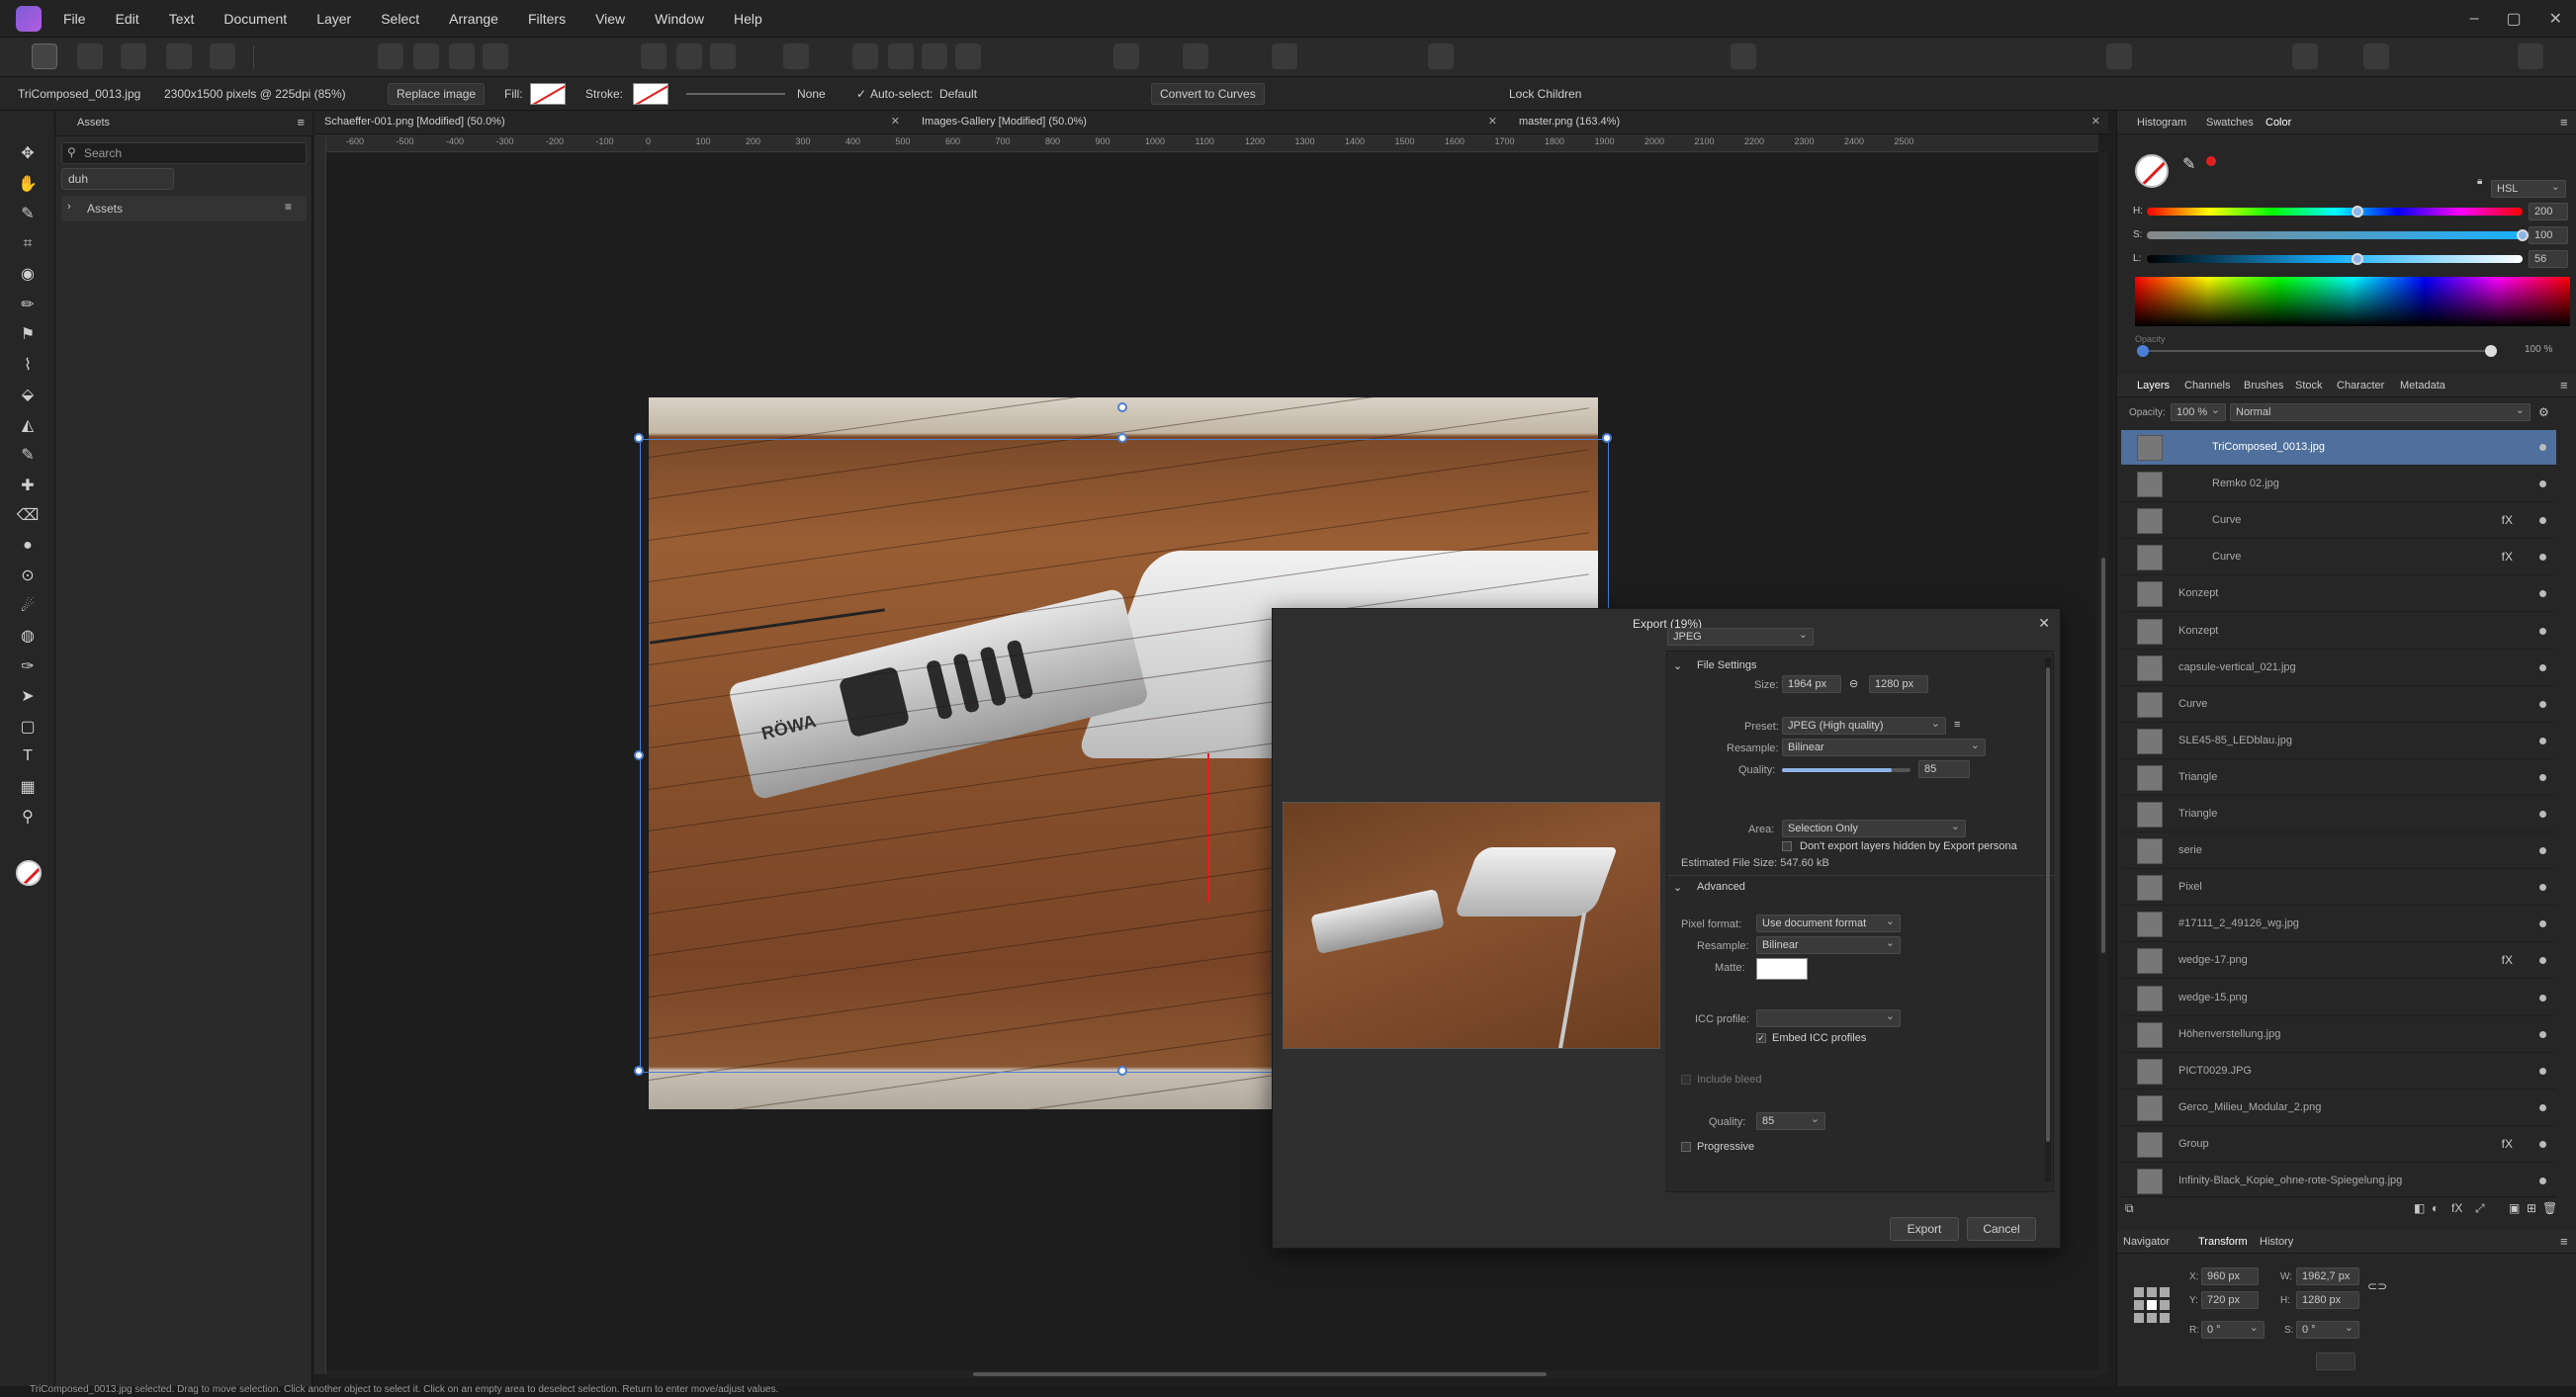 This screenshot has width=2576, height=1397. What do you see at coordinates (1874, 828) in the screenshot?
I see `area-dropdown: Selection Only` at bounding box center [1874, 828].